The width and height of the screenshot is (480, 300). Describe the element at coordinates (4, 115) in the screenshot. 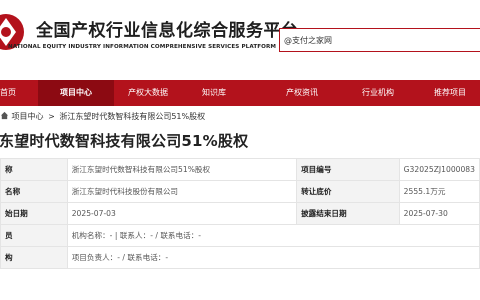

I see `home-icon` at that location.